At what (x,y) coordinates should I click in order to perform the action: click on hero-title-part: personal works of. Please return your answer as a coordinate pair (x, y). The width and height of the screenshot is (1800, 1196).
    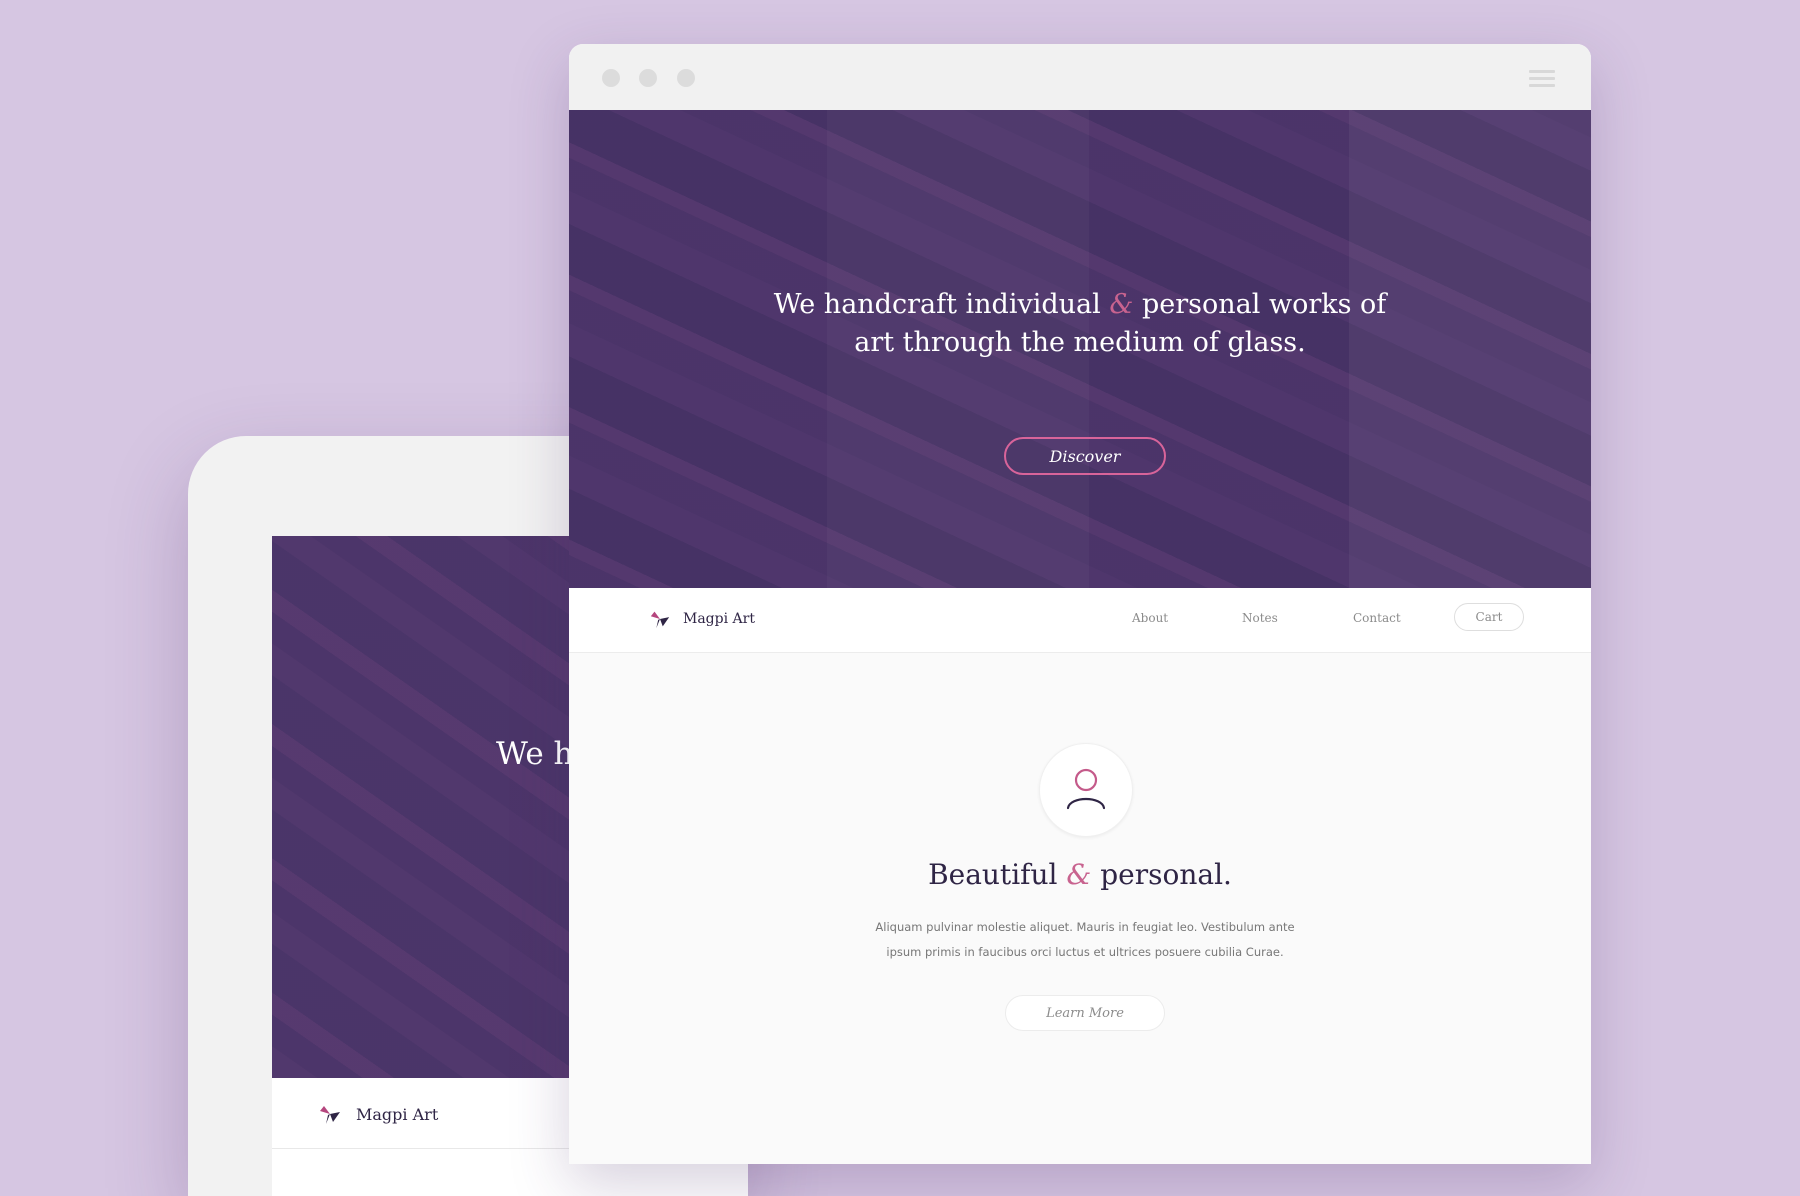
    Looking at the image, I should click on (1264, 304).